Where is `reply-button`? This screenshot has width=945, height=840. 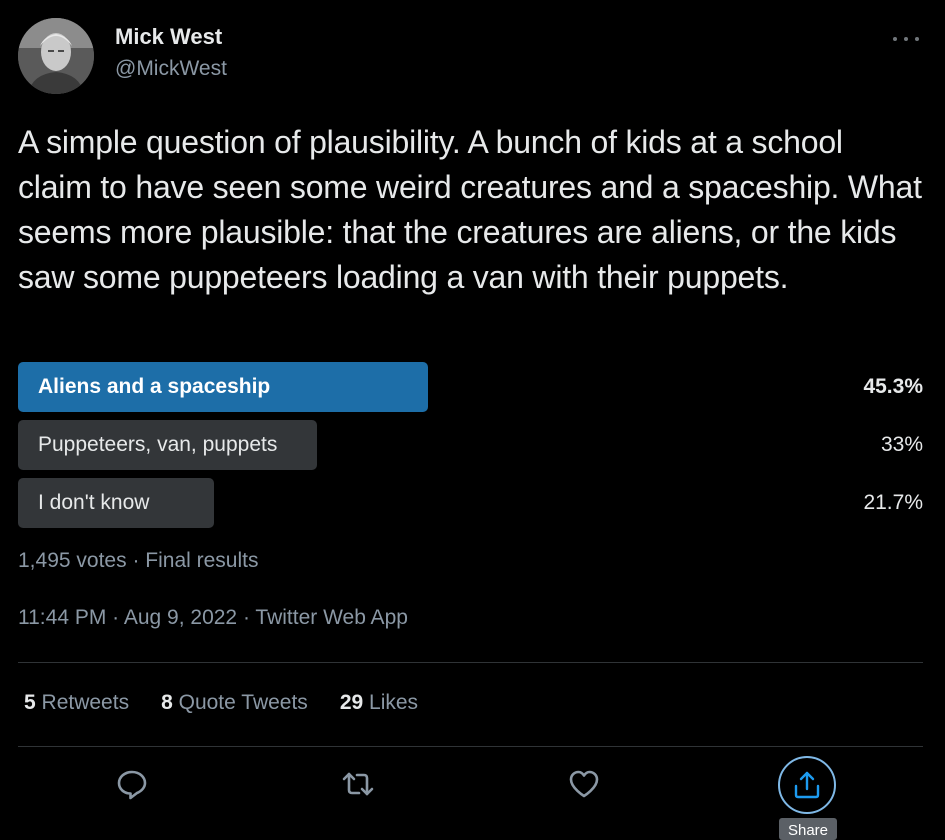 reply-button is located at coordinates (132, 784).